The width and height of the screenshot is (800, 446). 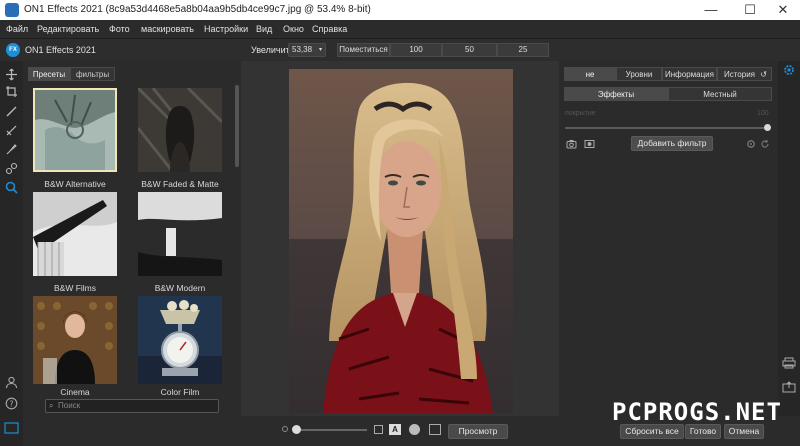 What do you see at coordinates (616, 94) in the screenshot?
I see `tab-effects: Эффекты` at bounding box center [616, 94].